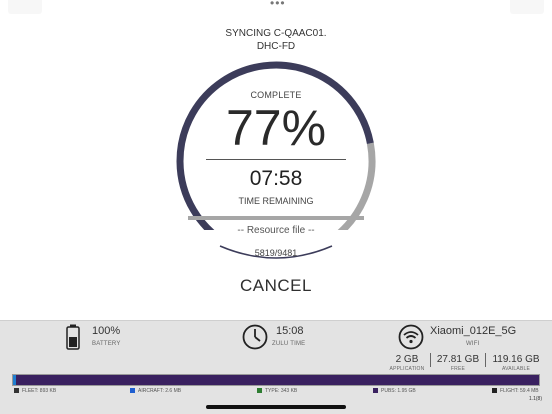 This screenshot has height=414, width=552. Describe the element at coordinates (160, 391) in the screenshot. I see `legend-label: AIRCRAFT: 2.6 MB` at that location.